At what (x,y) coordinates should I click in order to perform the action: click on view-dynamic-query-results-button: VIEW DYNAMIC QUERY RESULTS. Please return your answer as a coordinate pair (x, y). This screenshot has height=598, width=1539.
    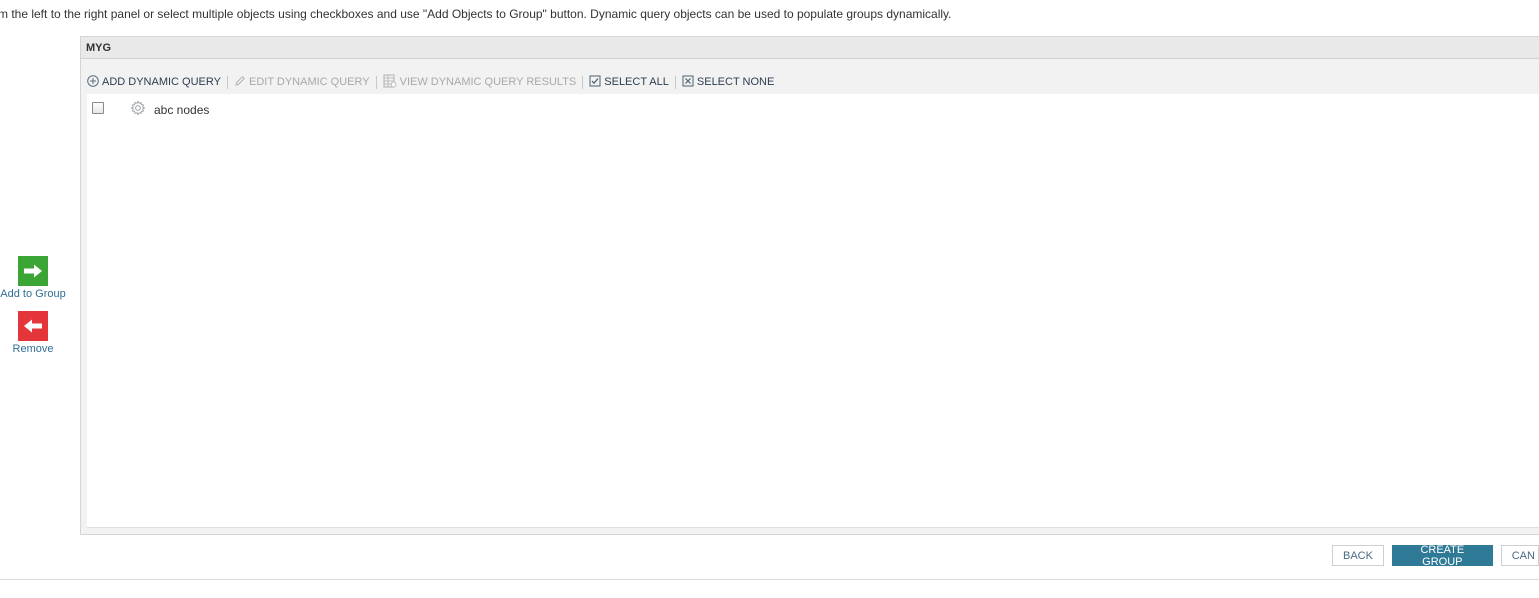
    Looking at the image, I should click on (480, 82).